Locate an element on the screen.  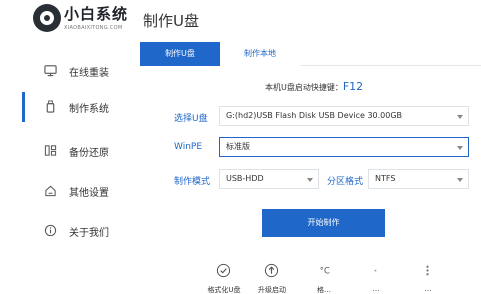
winpe-select: 标准版 is located at coordinates (344, 147).